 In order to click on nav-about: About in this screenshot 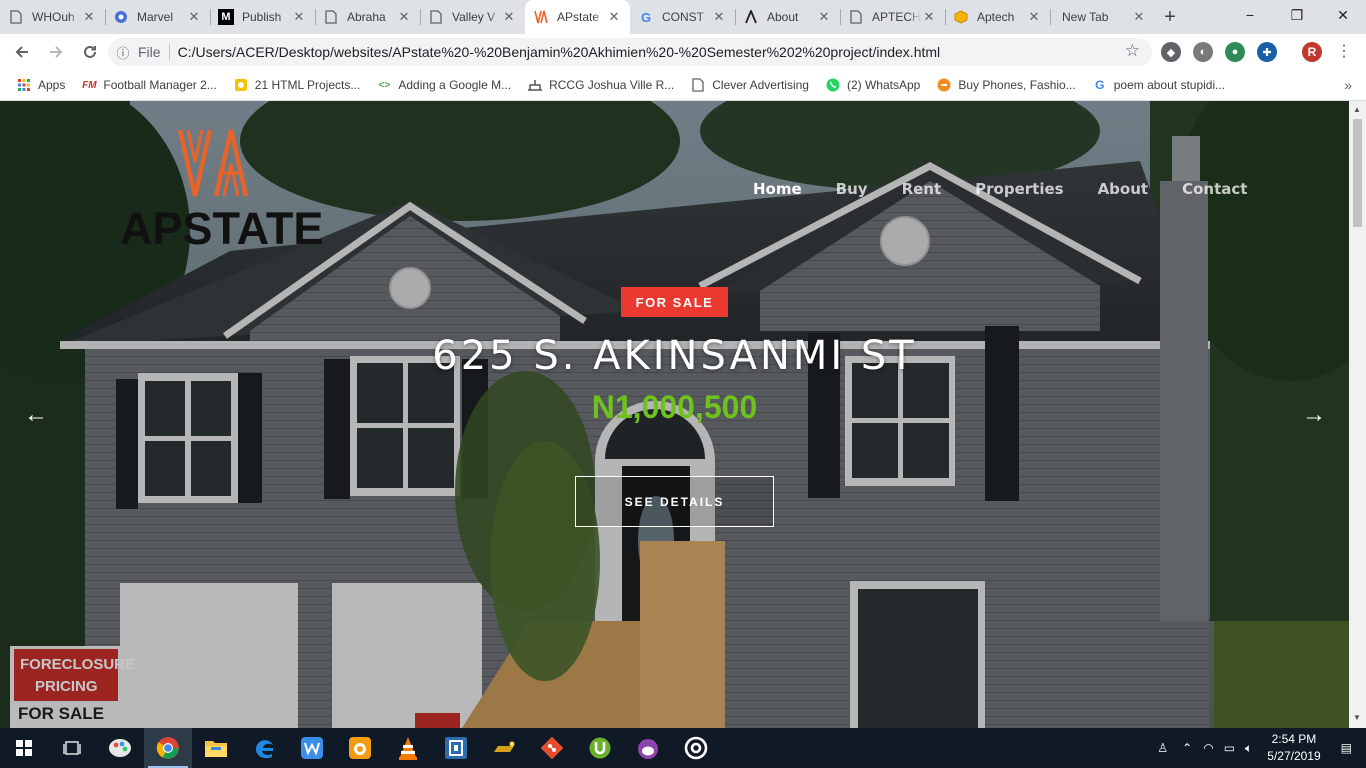, I will do `click(1123, 189)`.